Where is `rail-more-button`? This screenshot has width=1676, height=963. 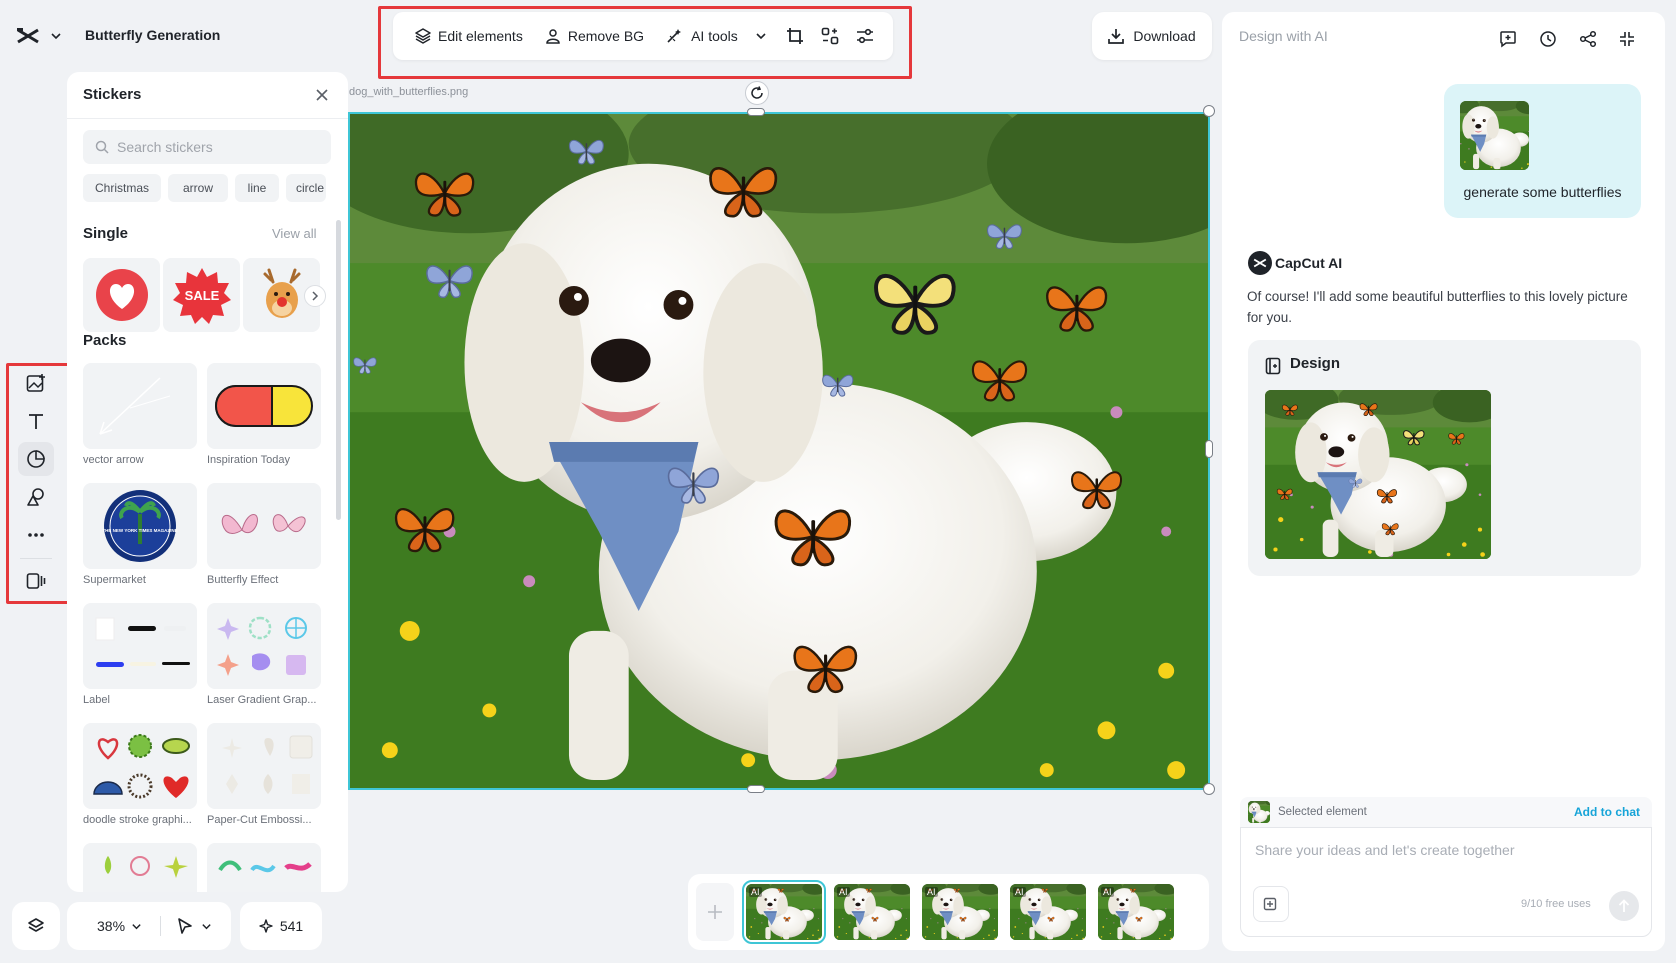
rail-more-button is located at coordinates (36, 535).